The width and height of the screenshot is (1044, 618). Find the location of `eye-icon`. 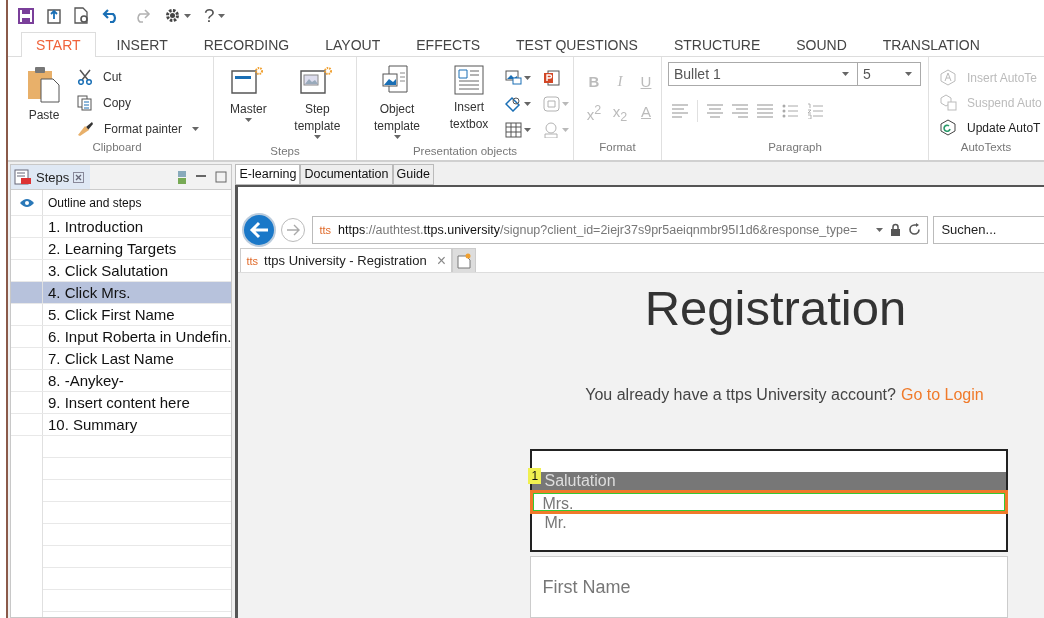

eye-icon is located at coordinates (26, 202).